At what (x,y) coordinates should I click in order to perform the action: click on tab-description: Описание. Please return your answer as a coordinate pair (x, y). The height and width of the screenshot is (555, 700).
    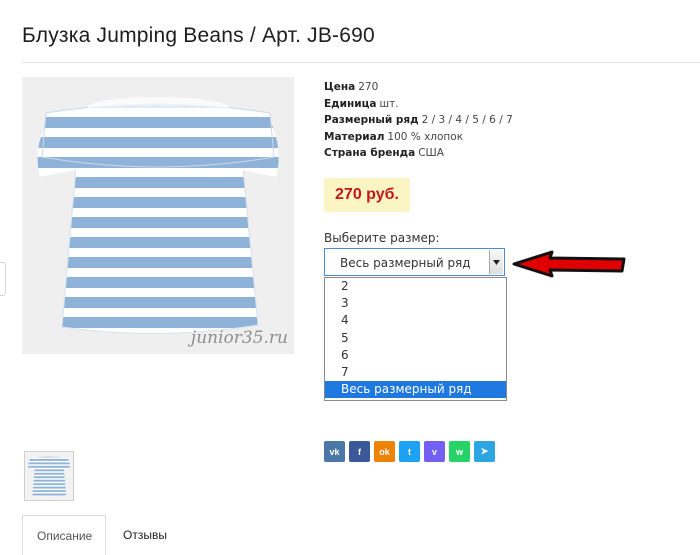
    Looking at the image, I should click on (64, 535).